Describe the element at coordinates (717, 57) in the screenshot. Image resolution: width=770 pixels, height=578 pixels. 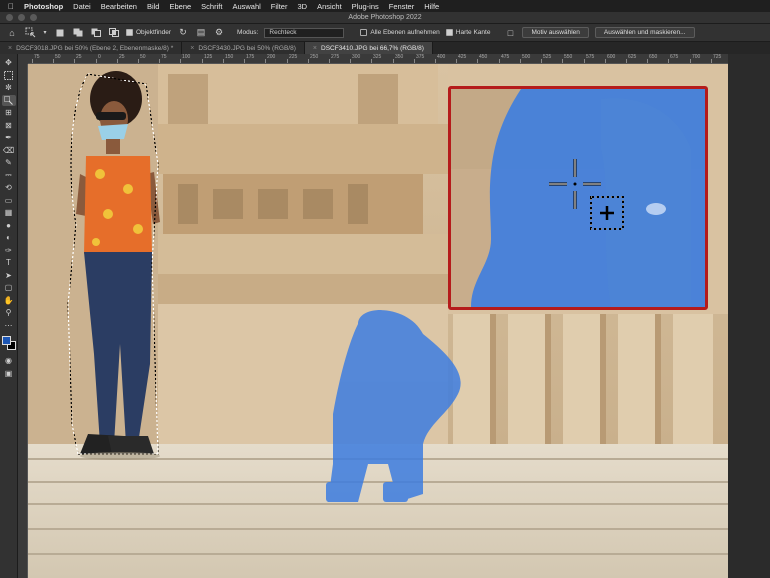
I see `ruler-tick-label: 725` at that location.